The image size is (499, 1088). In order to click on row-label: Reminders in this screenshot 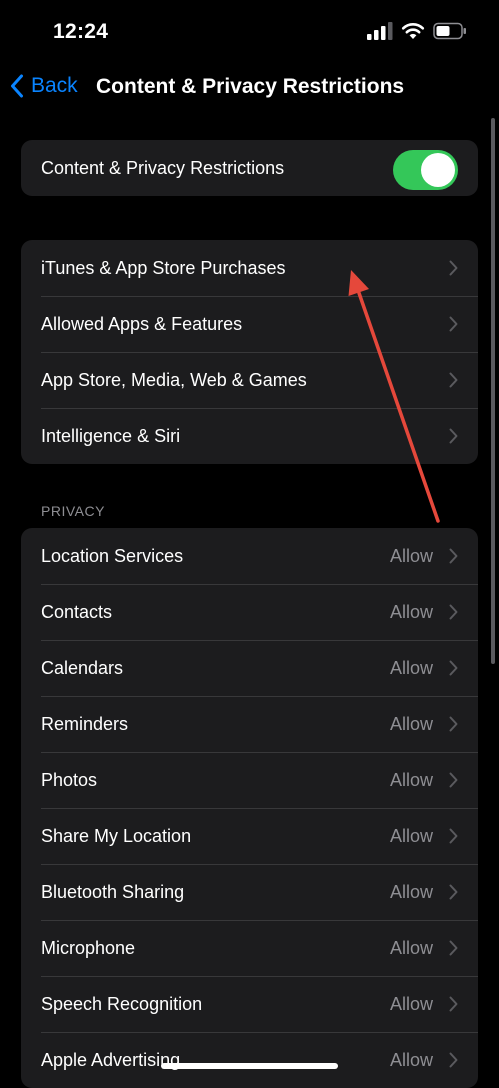, I will do `click(85, 723)`.